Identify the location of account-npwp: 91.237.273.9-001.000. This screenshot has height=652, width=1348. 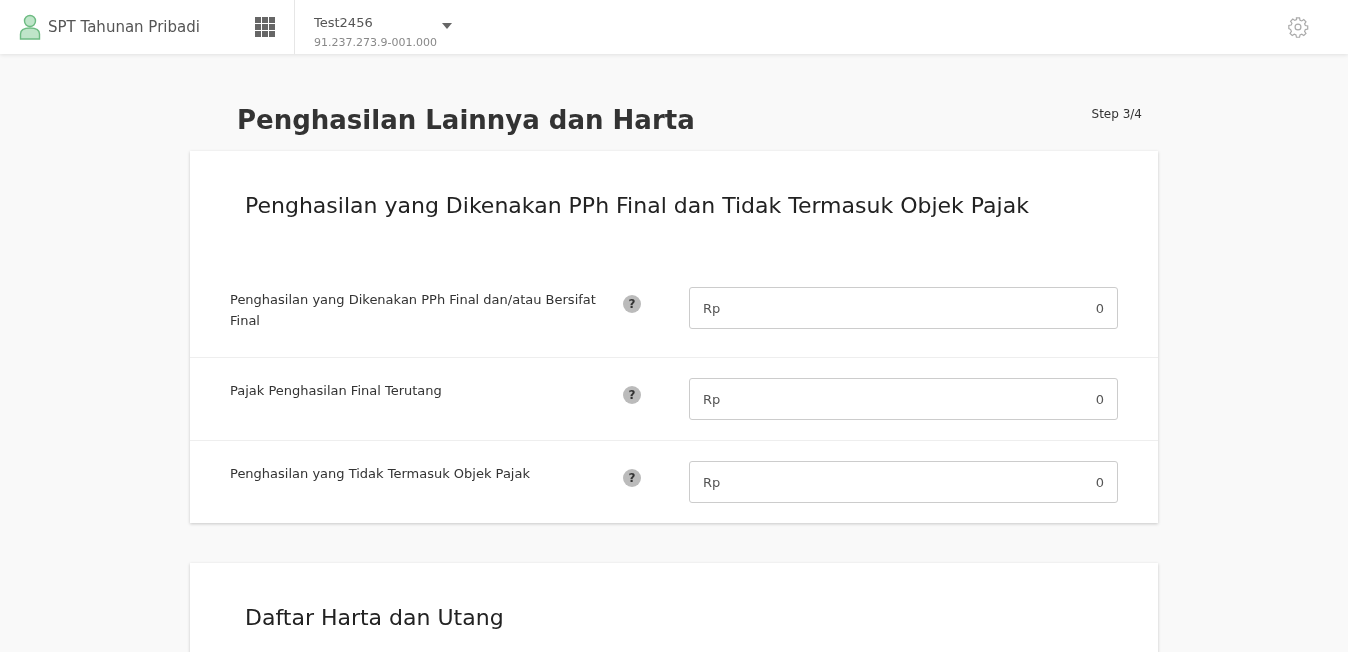
(375, 43).